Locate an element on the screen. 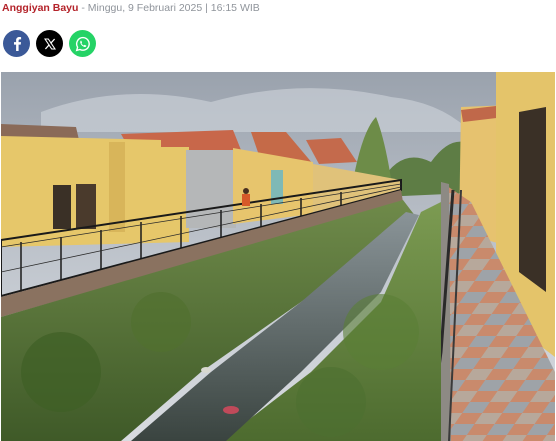 This screenshot has width=556, height=441. share-bar is located at coordinates (49, 43).